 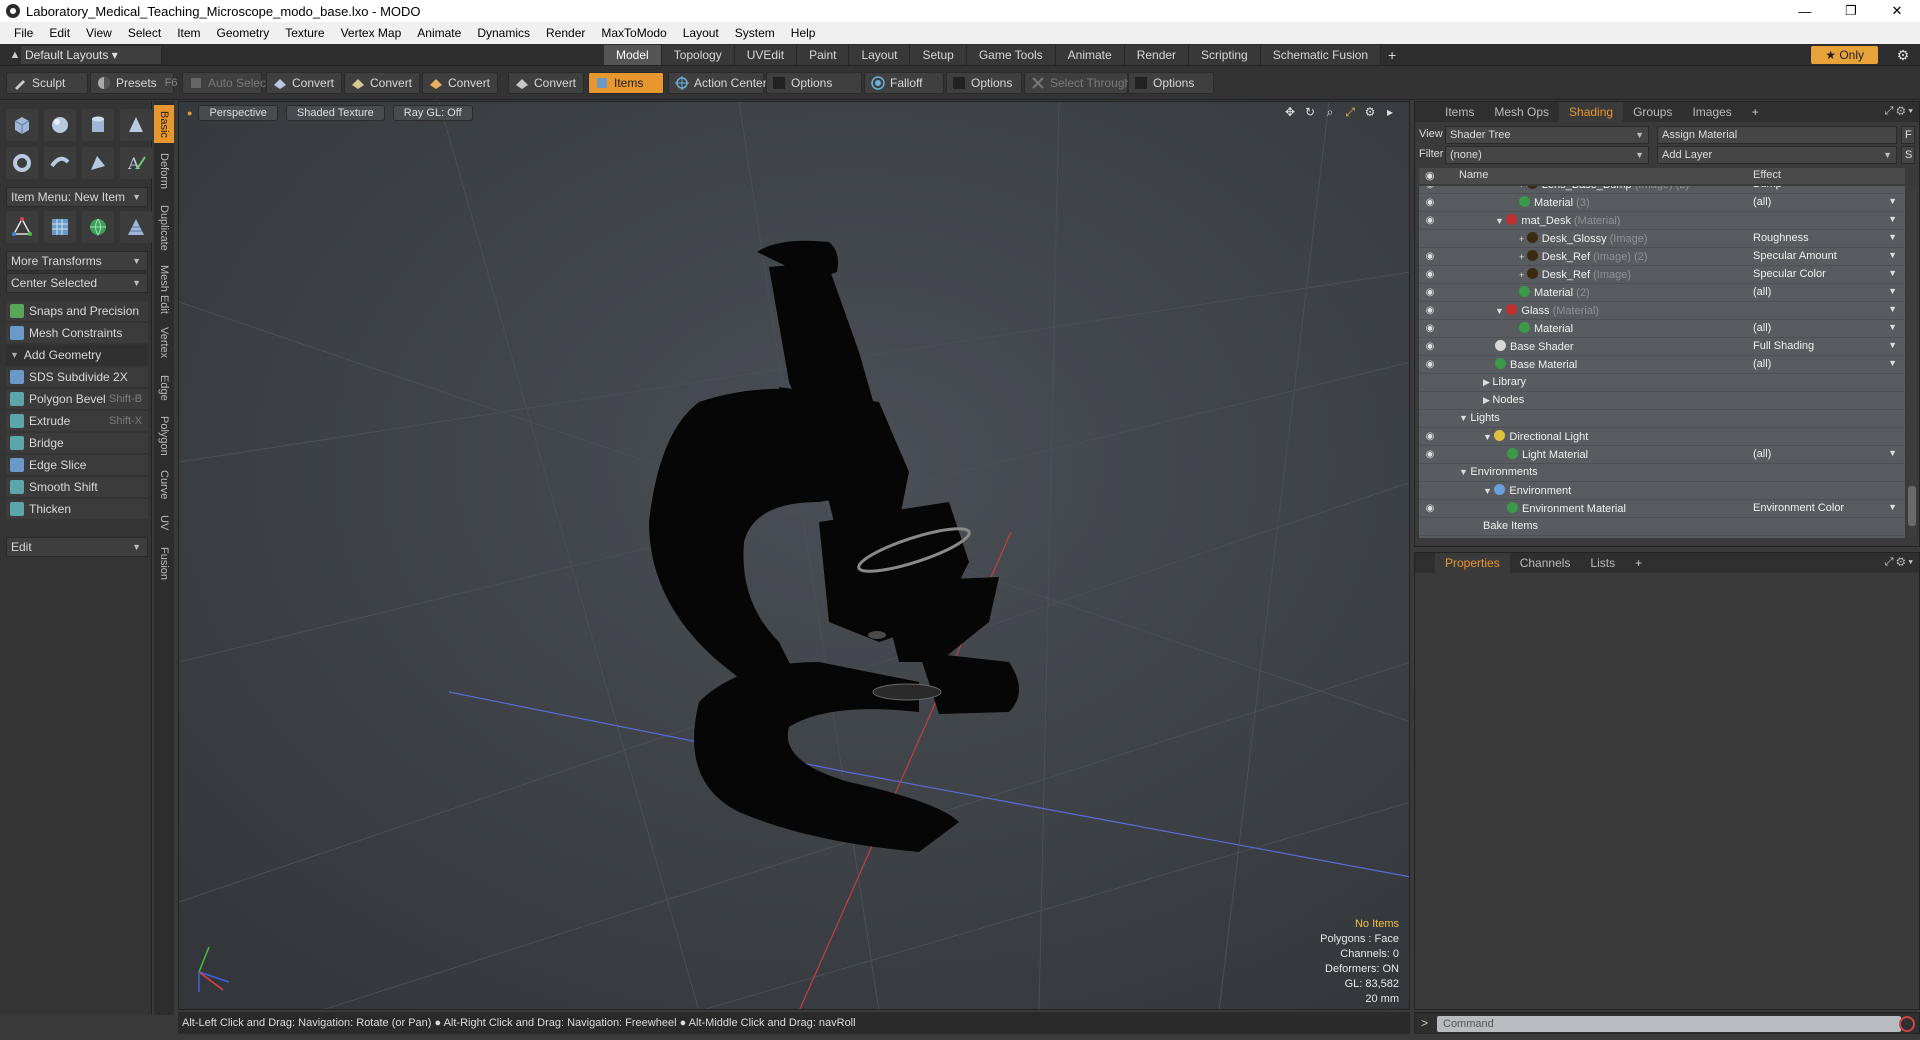 What do you see at coordinates (1662, 455) in the screenshot?
I see `shader-tree-row: ◉ Light Material (all) ▼` at bounding box center [1662, 455].